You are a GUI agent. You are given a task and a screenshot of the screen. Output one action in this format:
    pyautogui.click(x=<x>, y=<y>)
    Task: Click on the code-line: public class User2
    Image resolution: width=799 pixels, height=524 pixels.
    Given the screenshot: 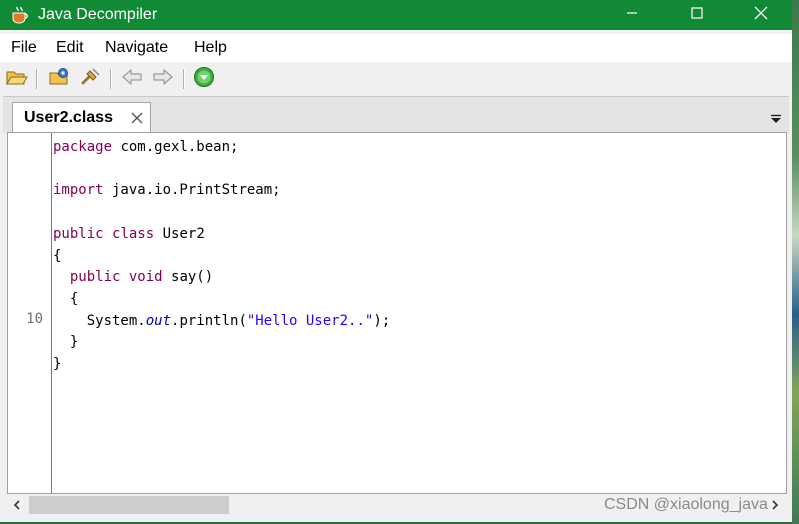 What is the action you would take?
    pyautogui.click(x=129, y=234)
    